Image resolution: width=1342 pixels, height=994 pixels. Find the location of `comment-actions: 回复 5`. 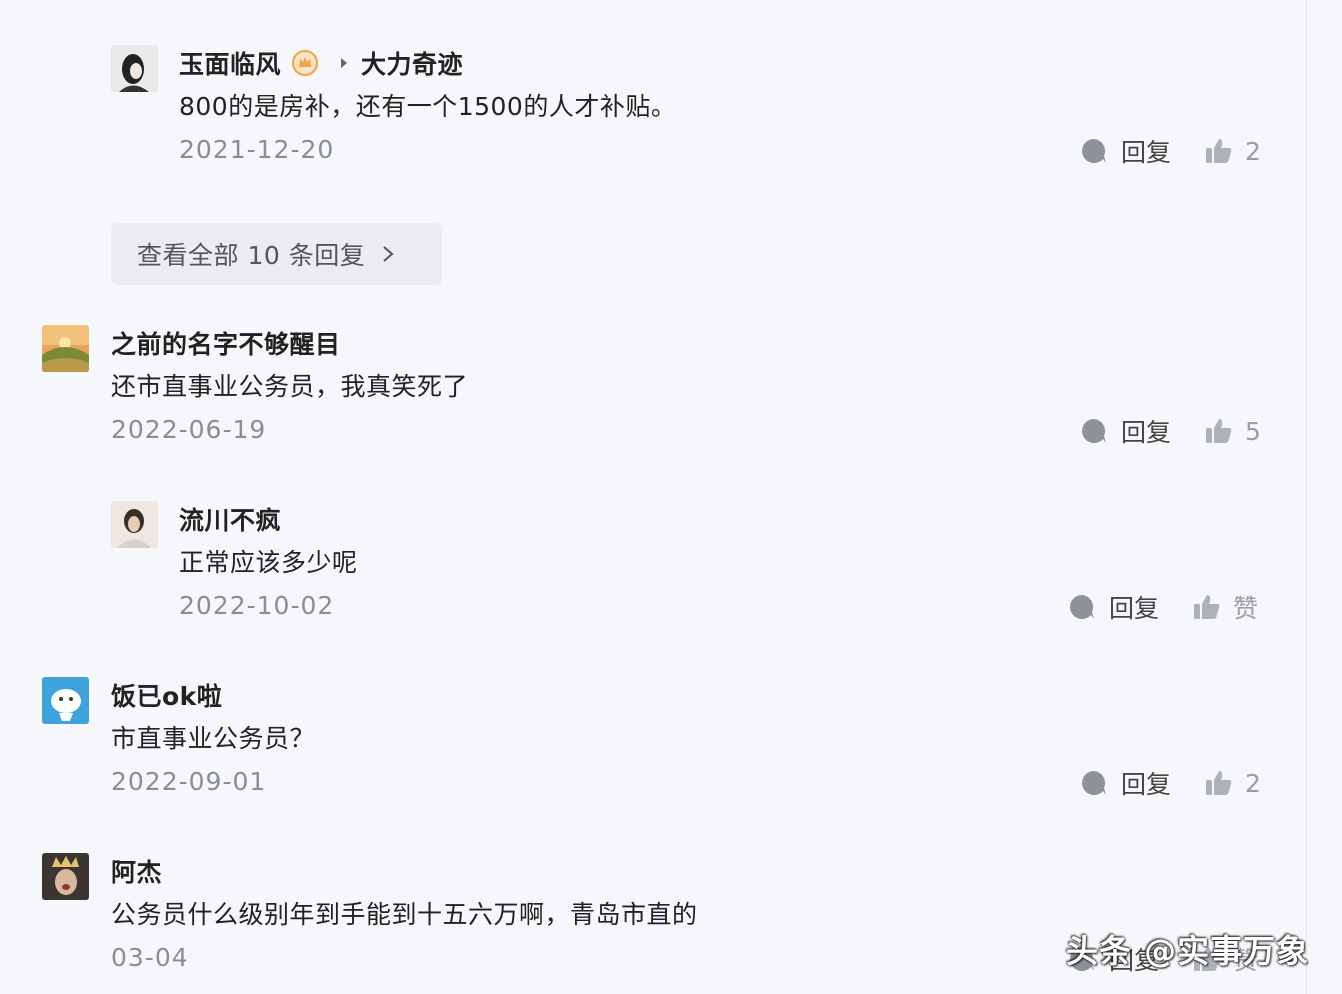

comment-actions: 回复 5 is located at coordinates (1171, 431).